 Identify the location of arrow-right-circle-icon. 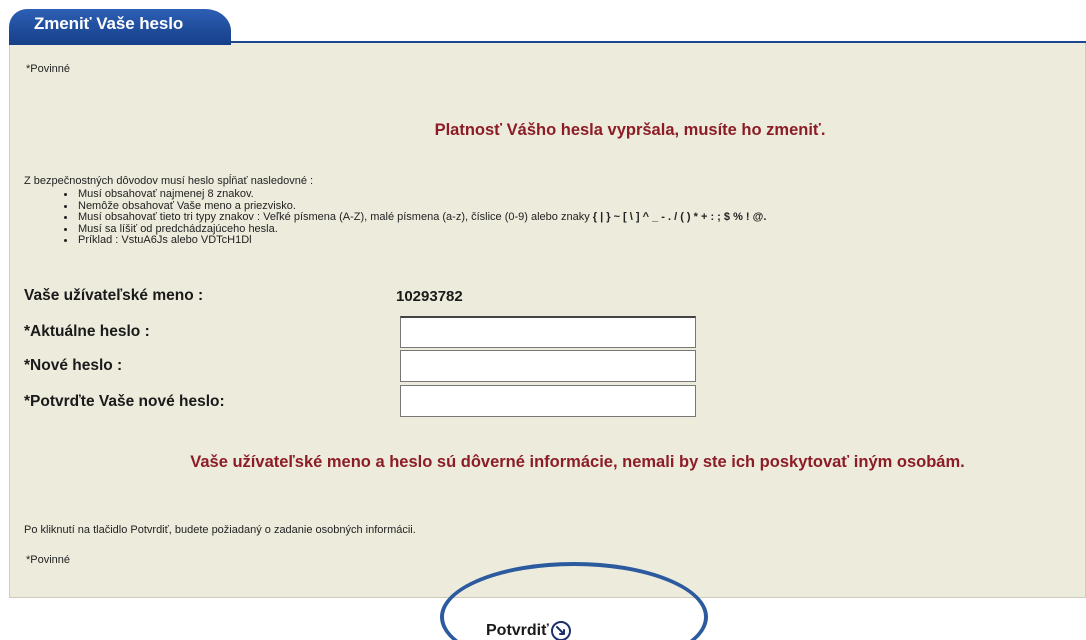
(560, 630).